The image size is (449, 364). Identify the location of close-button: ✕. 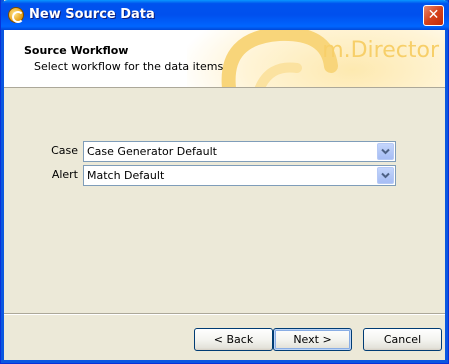
(433, 15).